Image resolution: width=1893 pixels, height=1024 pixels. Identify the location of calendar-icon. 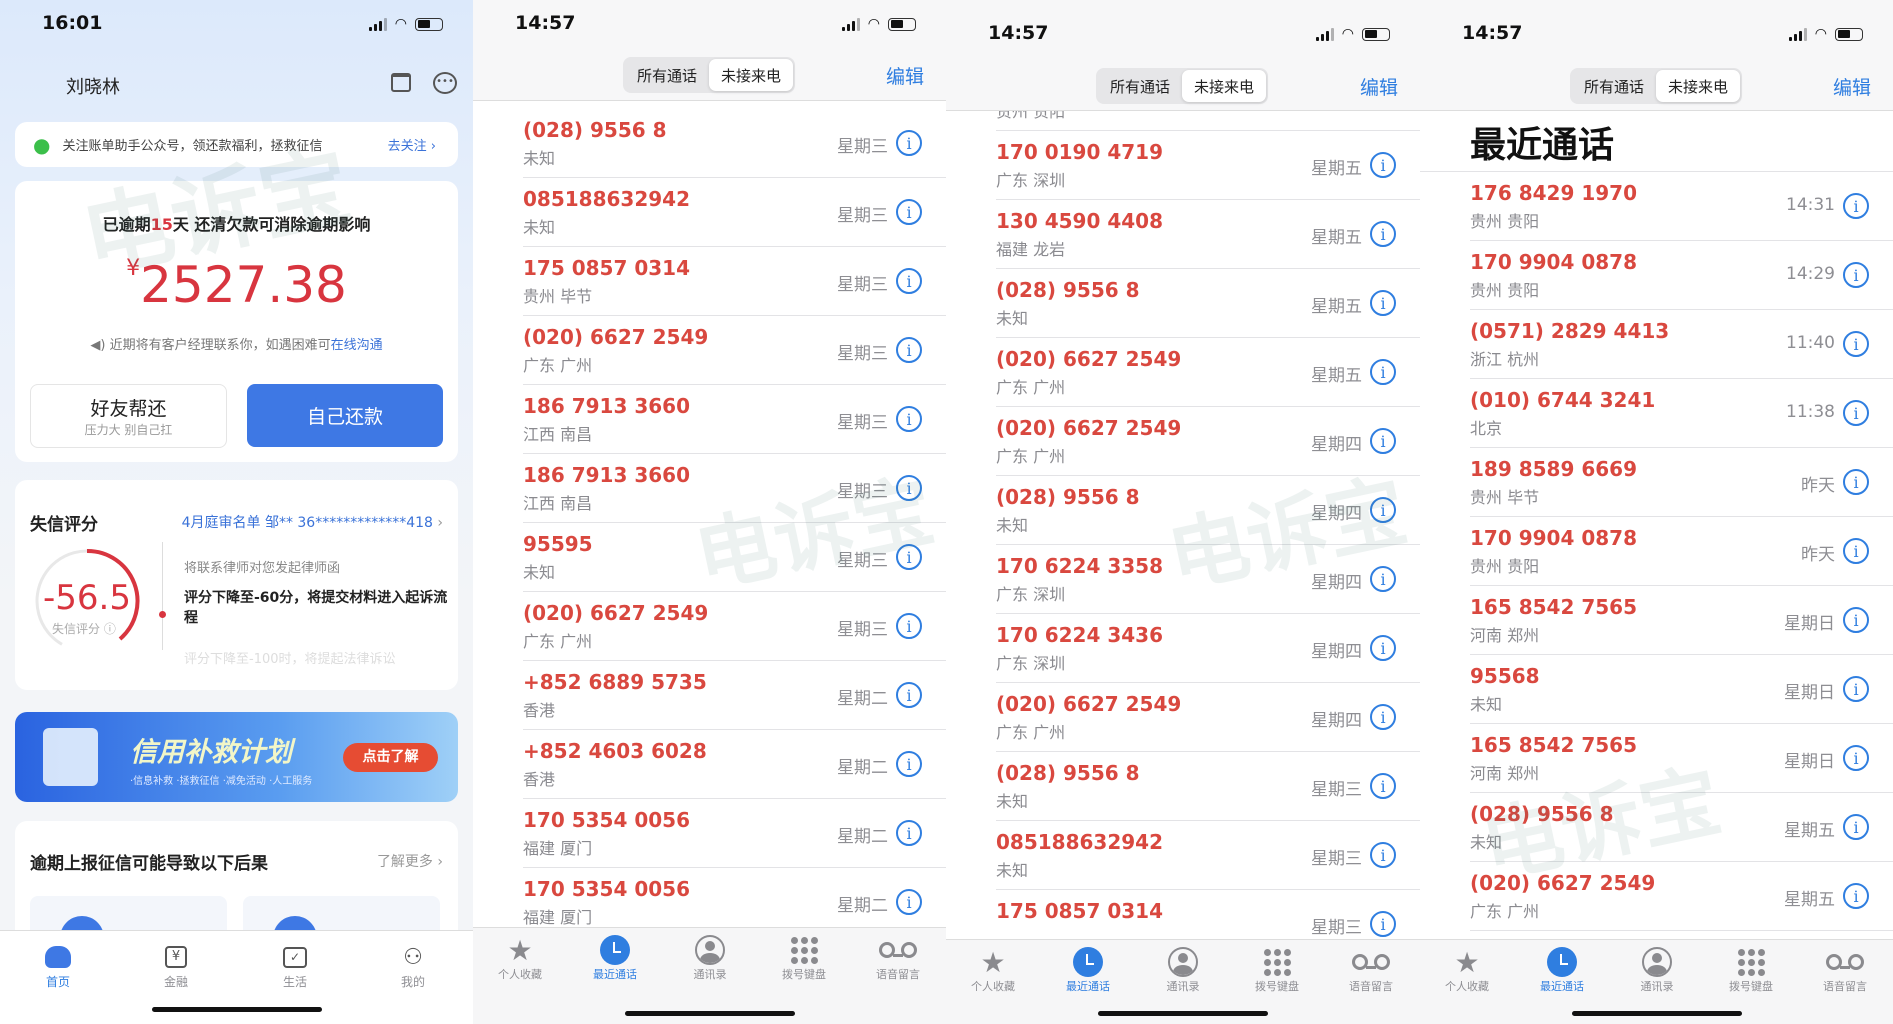
(401, 82).